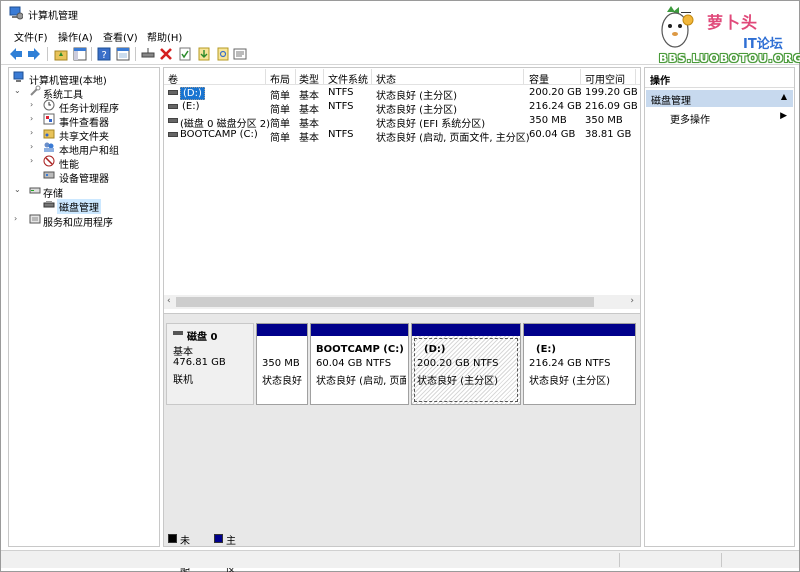  What do you see at coordinates (579, 364) in the screenshot?
I see `partition-e: (E:) 216.24 GB NTFS 状态良好 (主分区)` at bounding box center [579, 364].